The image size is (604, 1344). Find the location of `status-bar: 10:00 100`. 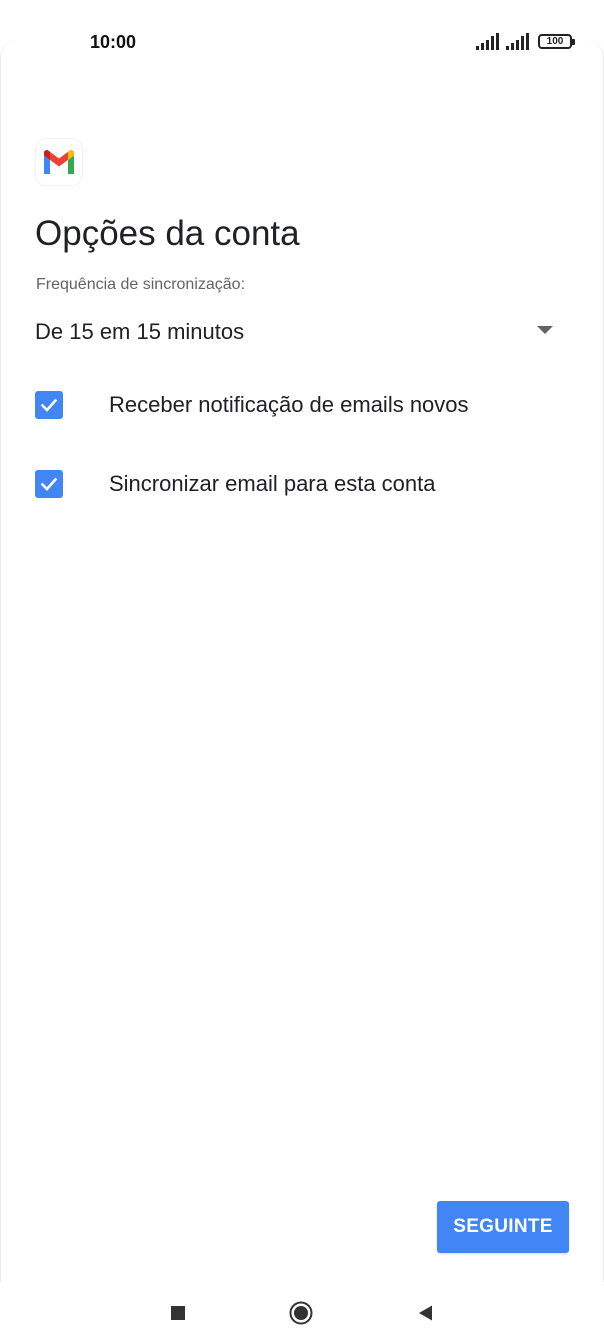

status-bar: 10:00 100 is located at coordinates (302, 43).